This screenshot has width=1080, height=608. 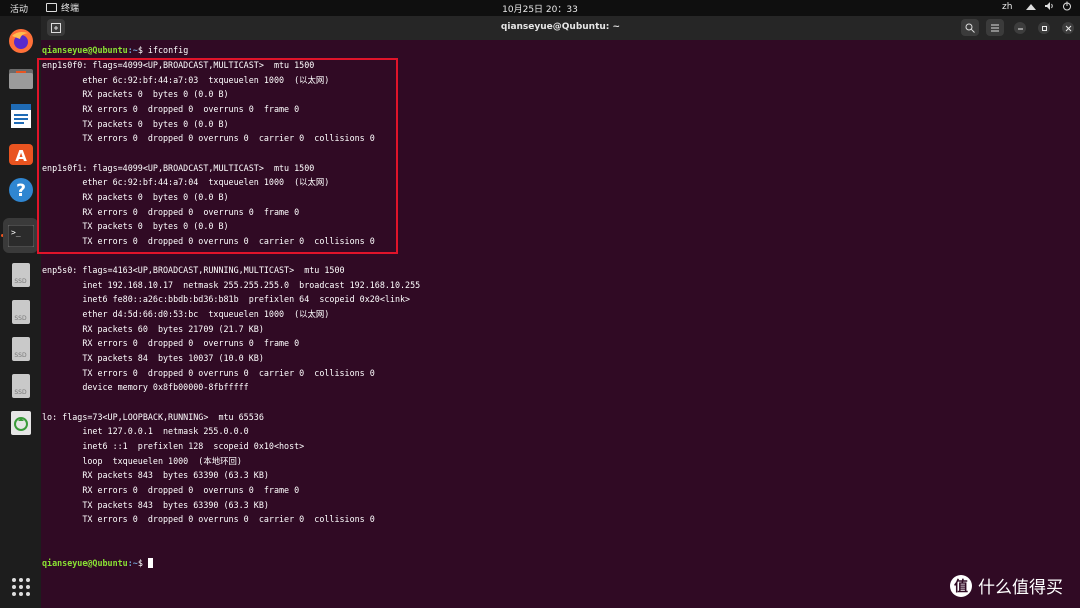 I want to click on writer-icon, so click(x=20, y=115).